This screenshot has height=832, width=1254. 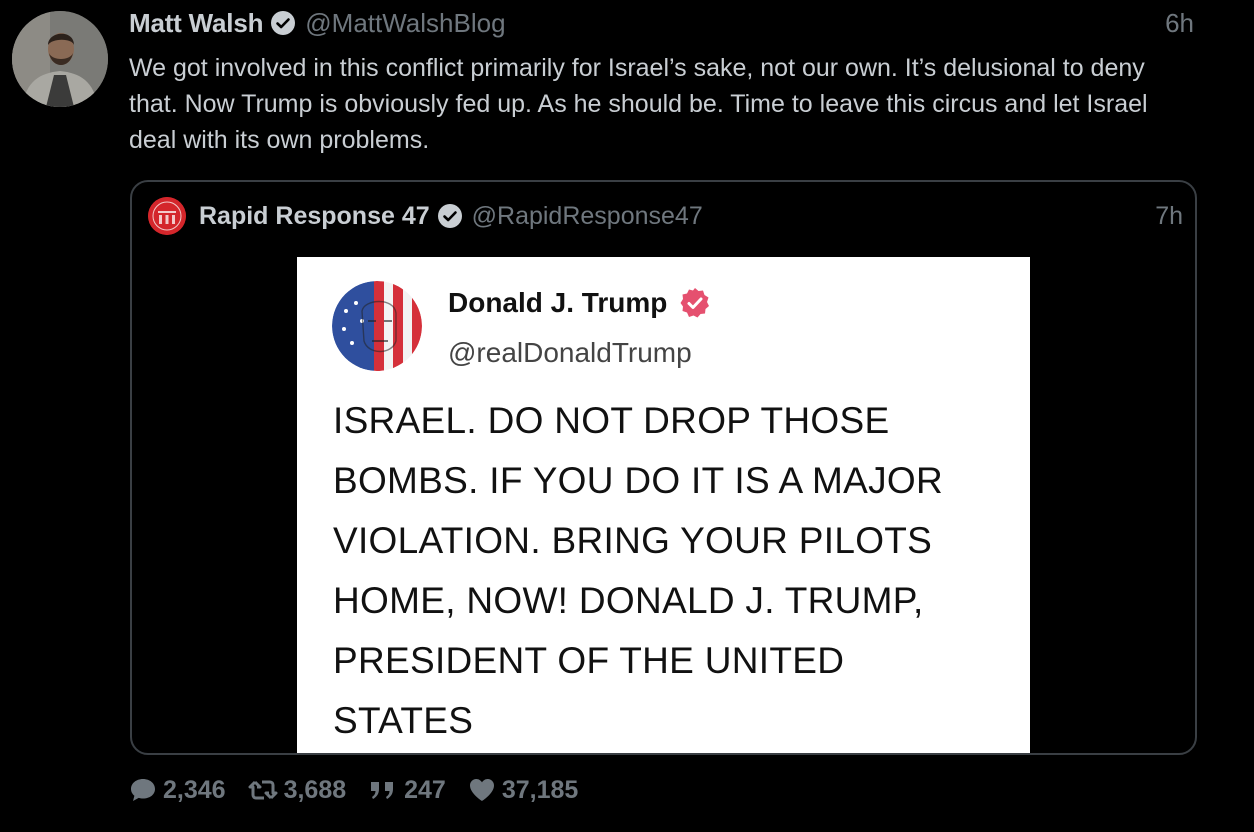 I want to click on flag-face-portrait-icon, so click(x=377, y=326).